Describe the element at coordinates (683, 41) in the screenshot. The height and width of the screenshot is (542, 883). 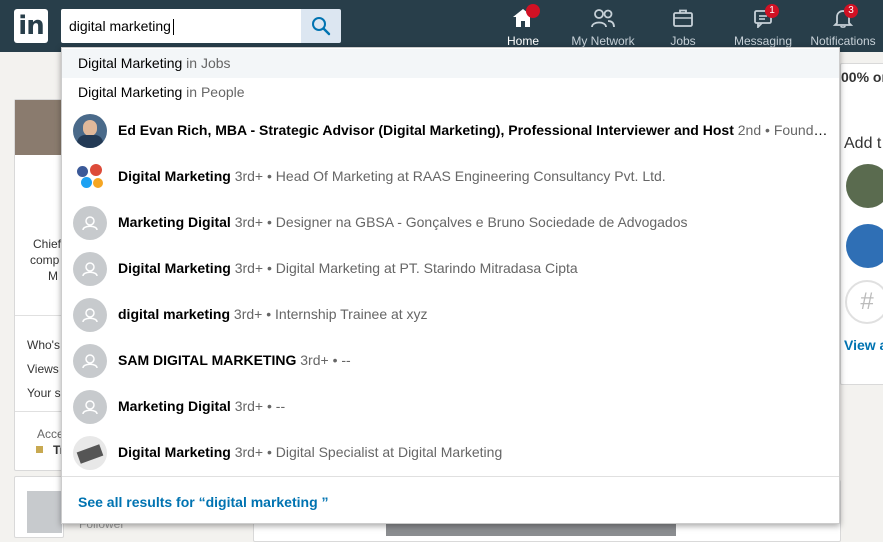
I see `nav-jobs-label: Jobs` at that location.